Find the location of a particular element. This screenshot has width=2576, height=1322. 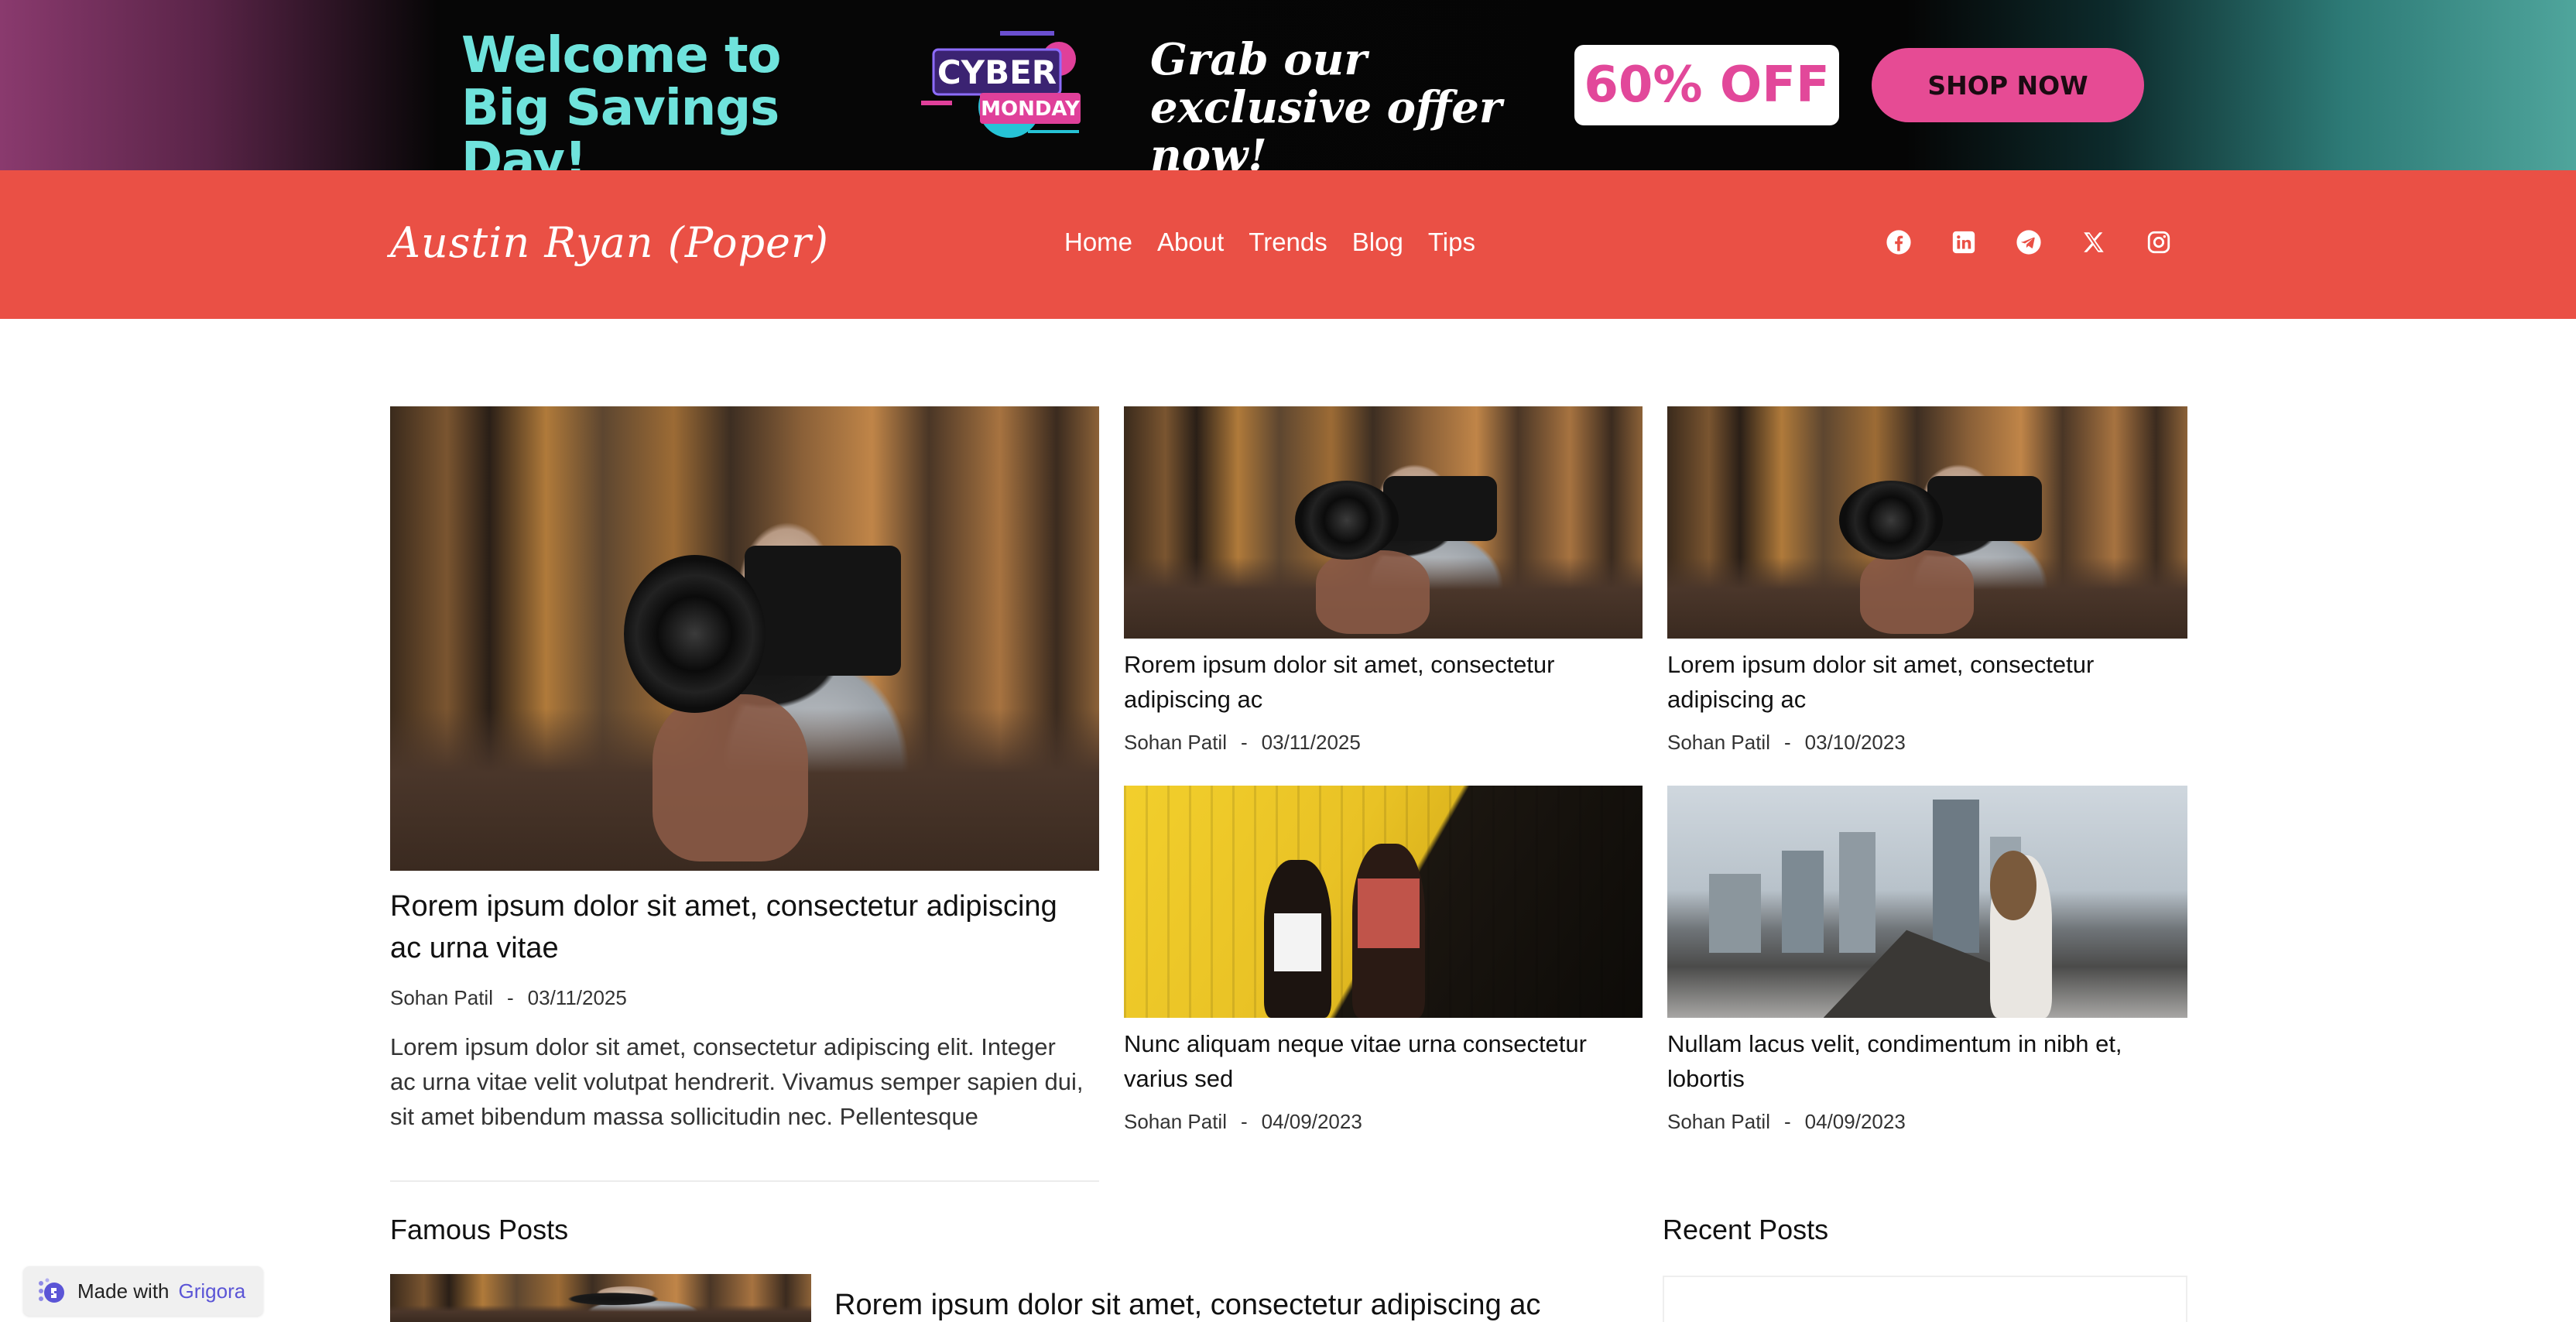

post-card-date: 03/10/2023 is located at coordinates (1855, 742).